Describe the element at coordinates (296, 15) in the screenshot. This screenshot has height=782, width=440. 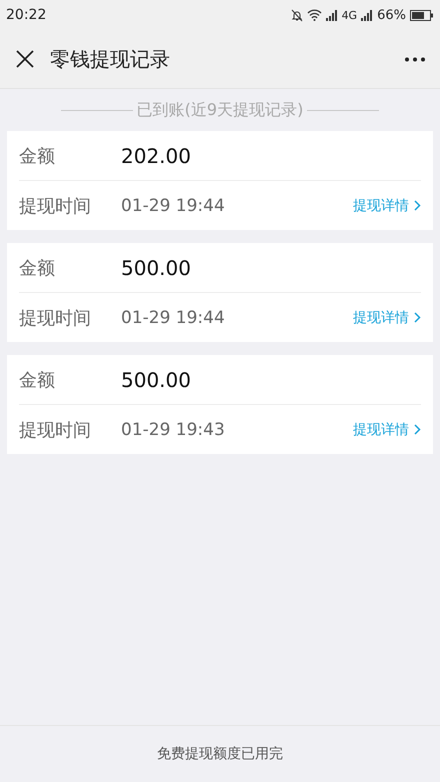
I see `mute-bell-icon` at that location.